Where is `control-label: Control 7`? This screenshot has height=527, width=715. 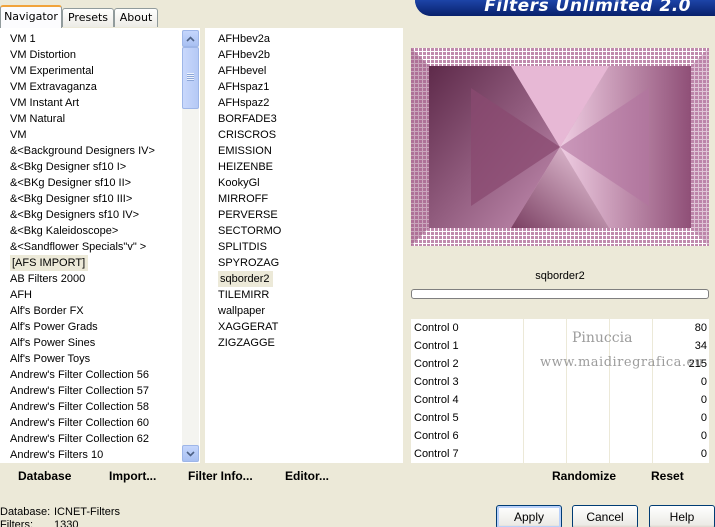 control-label: Control 7 is located at coordinates (436, 454).